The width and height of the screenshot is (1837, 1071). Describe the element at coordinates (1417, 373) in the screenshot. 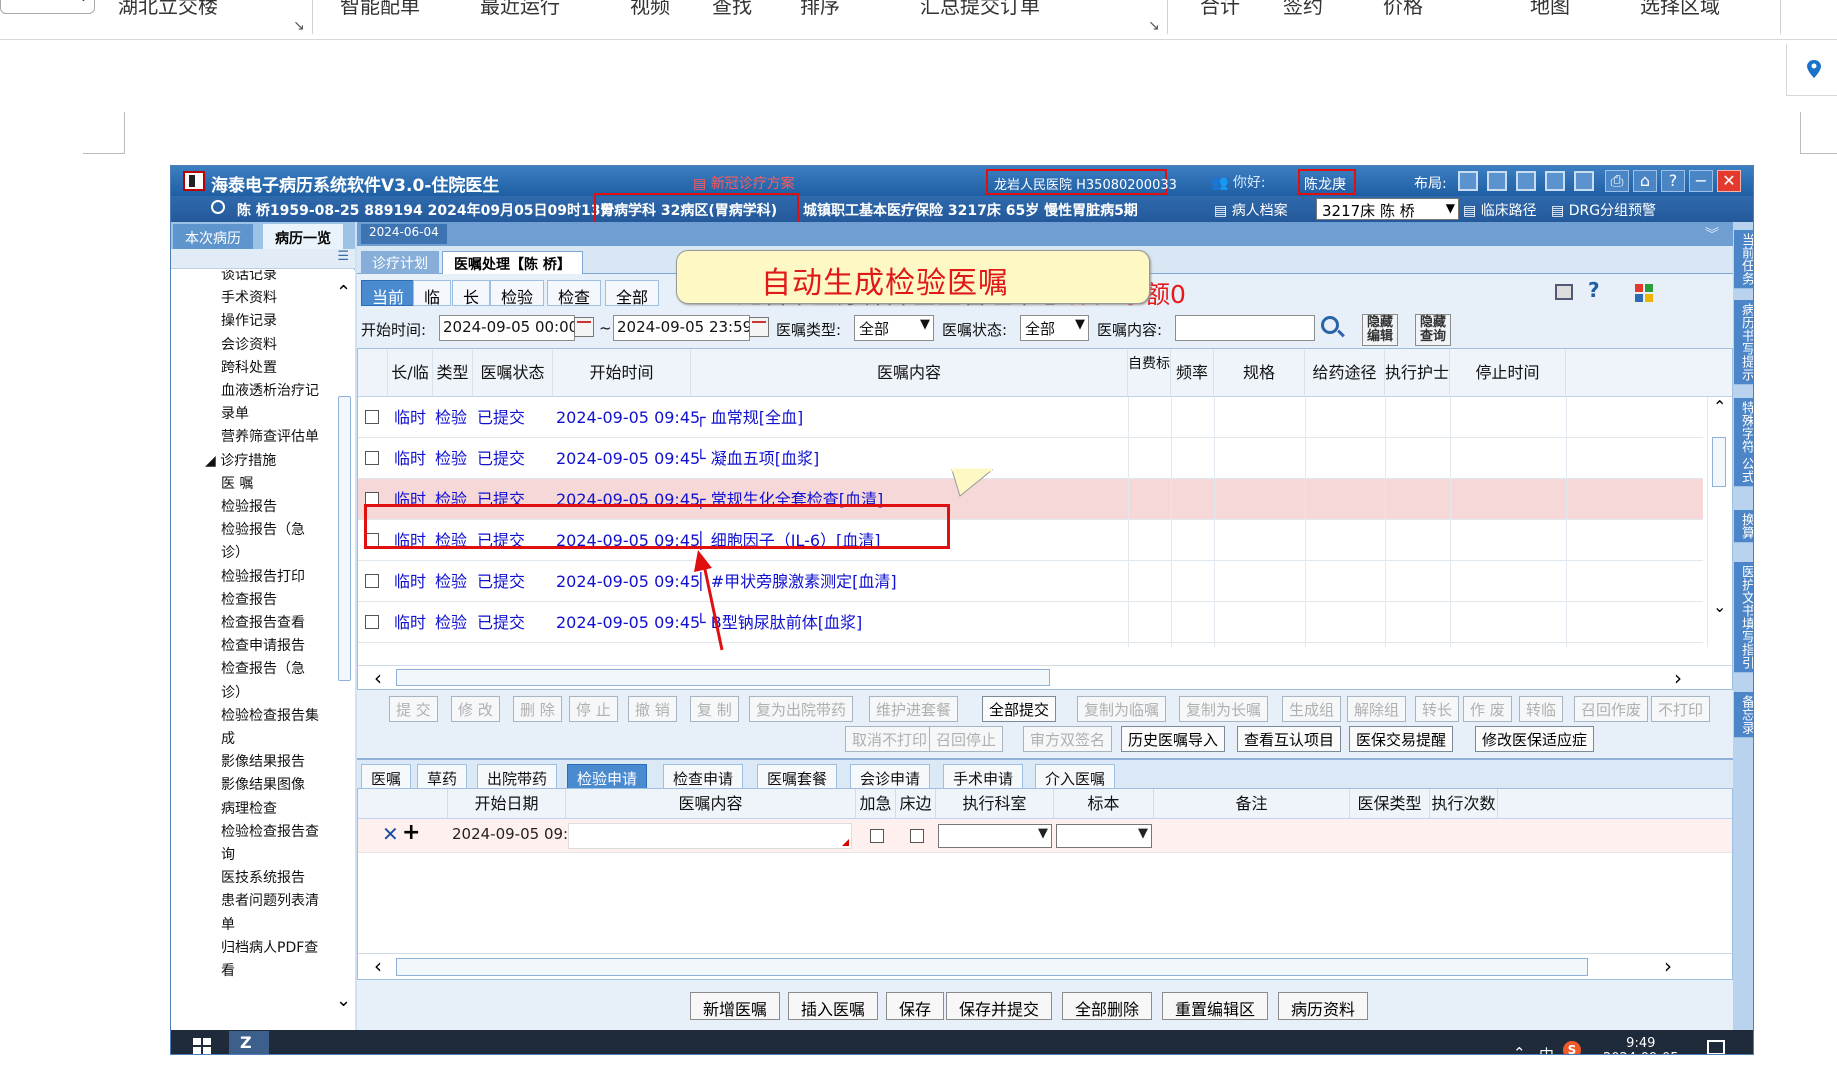

I see `column-header: 执行护士` at that location.